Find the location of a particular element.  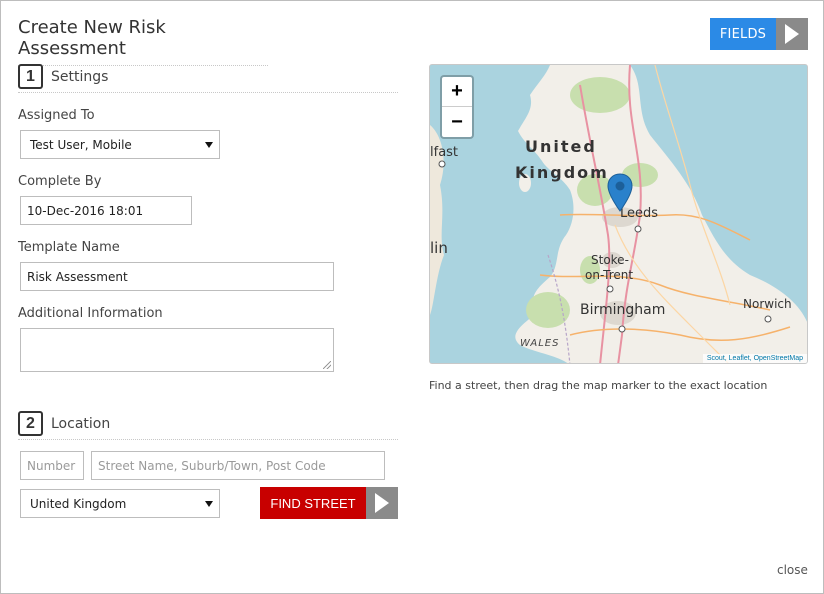

template-name-input is located at coordinates (177, 276).